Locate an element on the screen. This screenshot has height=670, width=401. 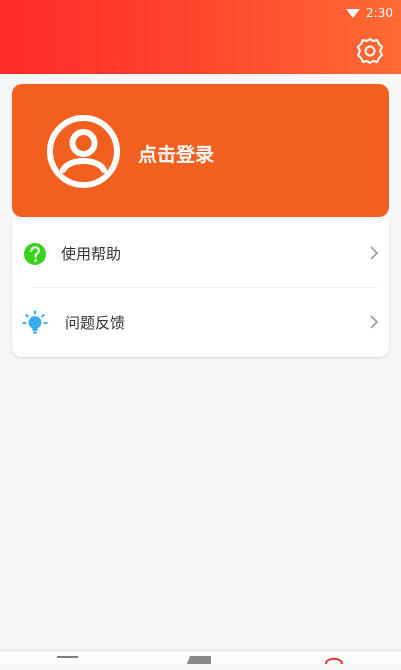
app-header: 2:30 is located at coordinates (200, 37).